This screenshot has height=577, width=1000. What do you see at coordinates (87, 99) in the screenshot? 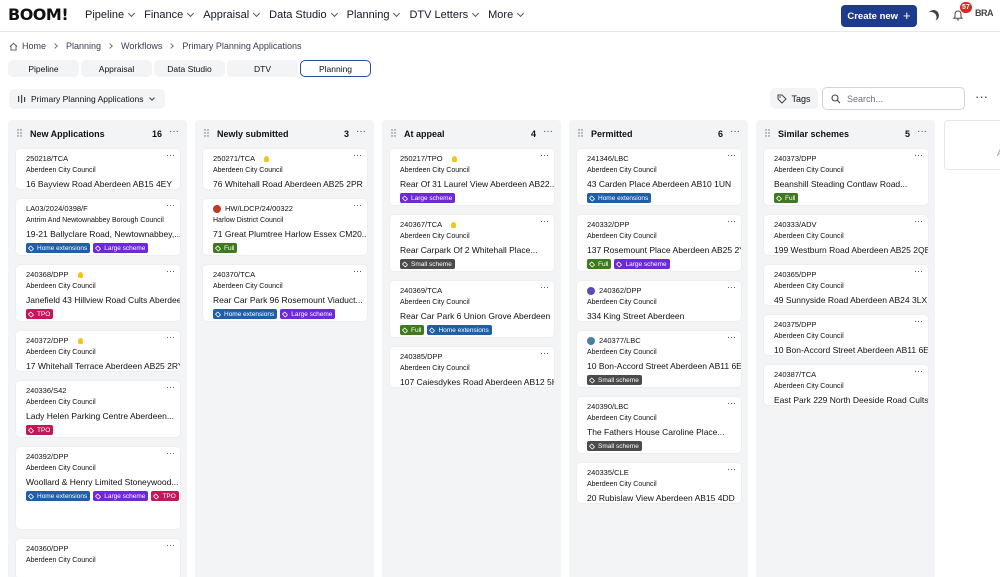
I see `workflow-select: Primary Planning Applications` at bounding box center [87, 99].